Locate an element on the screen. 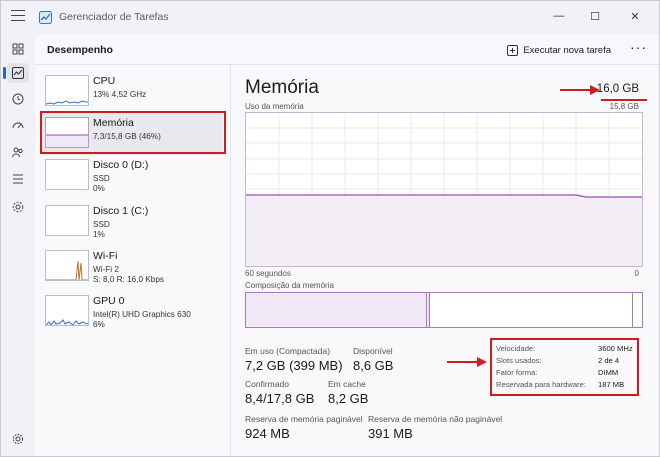 Image resolution: width=660 pixels, height=457 pixels. stat-in-use: Em uso (Compactada) 7,2 GB (399 MB) is located at coordinates (294, 359).